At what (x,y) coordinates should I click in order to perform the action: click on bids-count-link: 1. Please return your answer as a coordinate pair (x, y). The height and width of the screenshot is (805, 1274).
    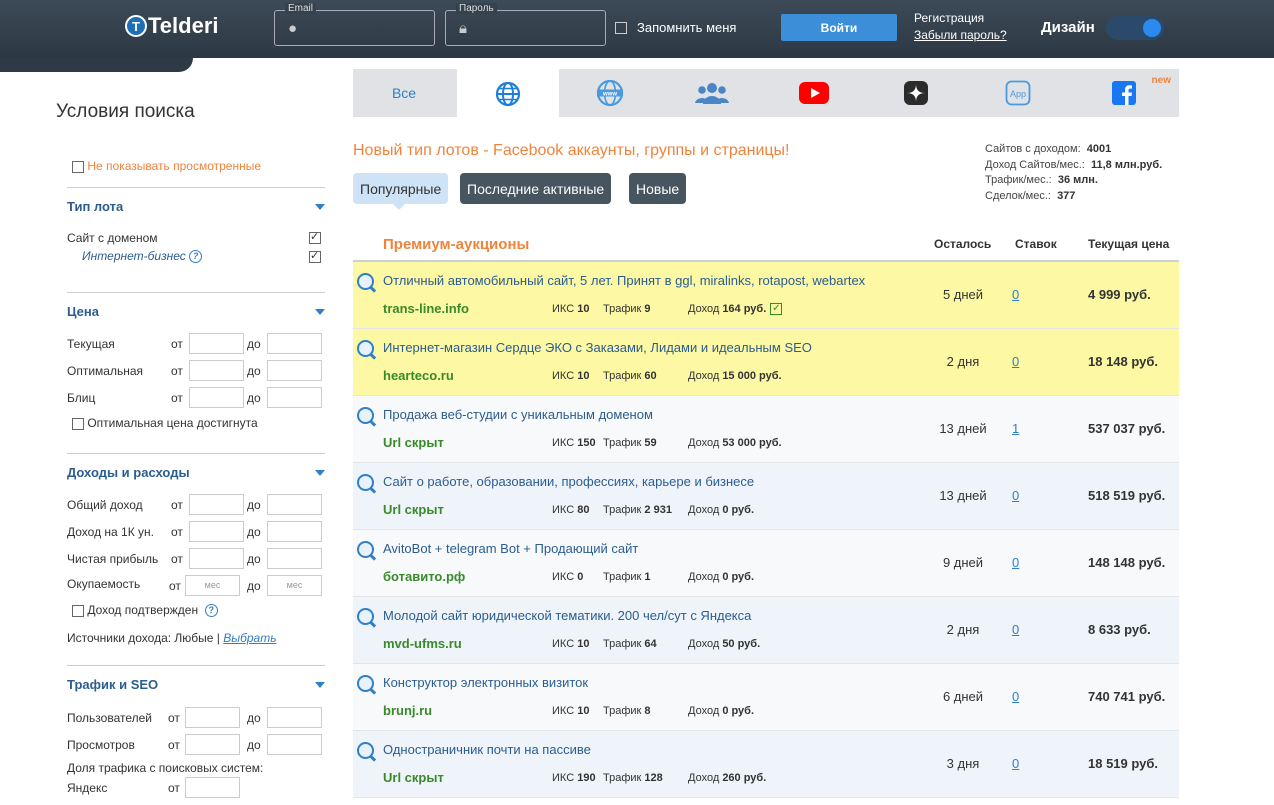
    Looking at the image, I should click on (1015, 428).